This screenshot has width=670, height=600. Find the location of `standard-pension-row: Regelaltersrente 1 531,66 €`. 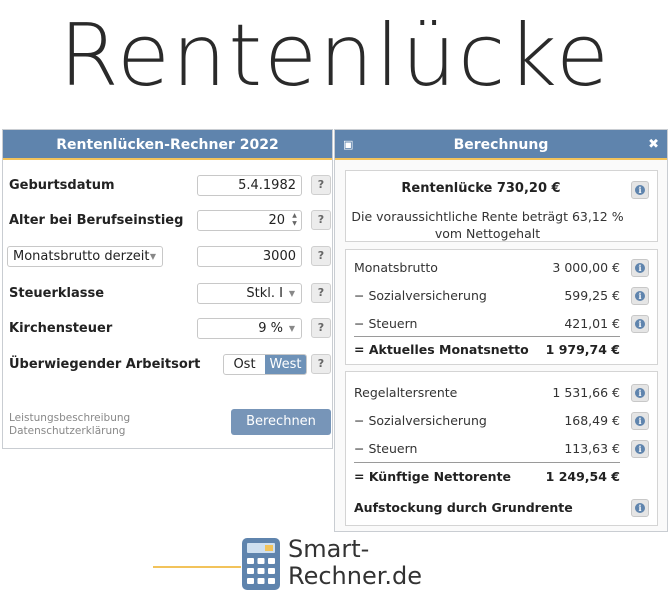

standard-pension-row: Regelaltersrente 1 531,66 € is located at coordinates (487, 393).